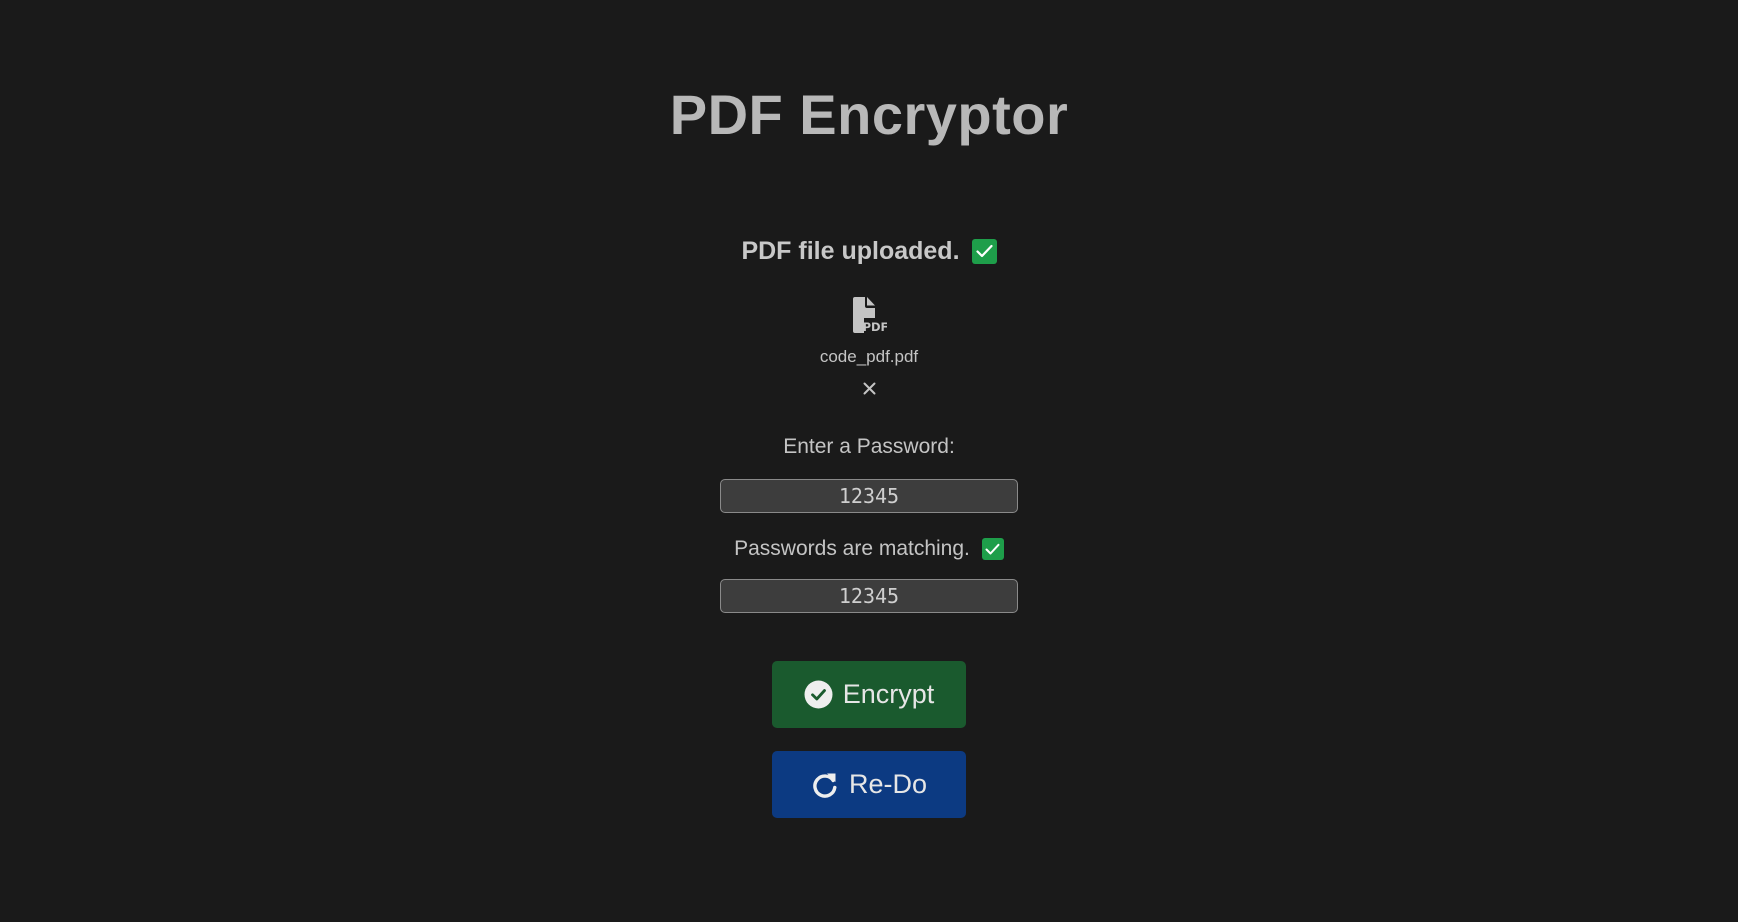  I want to click on confirm-password-input, so click(869, 596).